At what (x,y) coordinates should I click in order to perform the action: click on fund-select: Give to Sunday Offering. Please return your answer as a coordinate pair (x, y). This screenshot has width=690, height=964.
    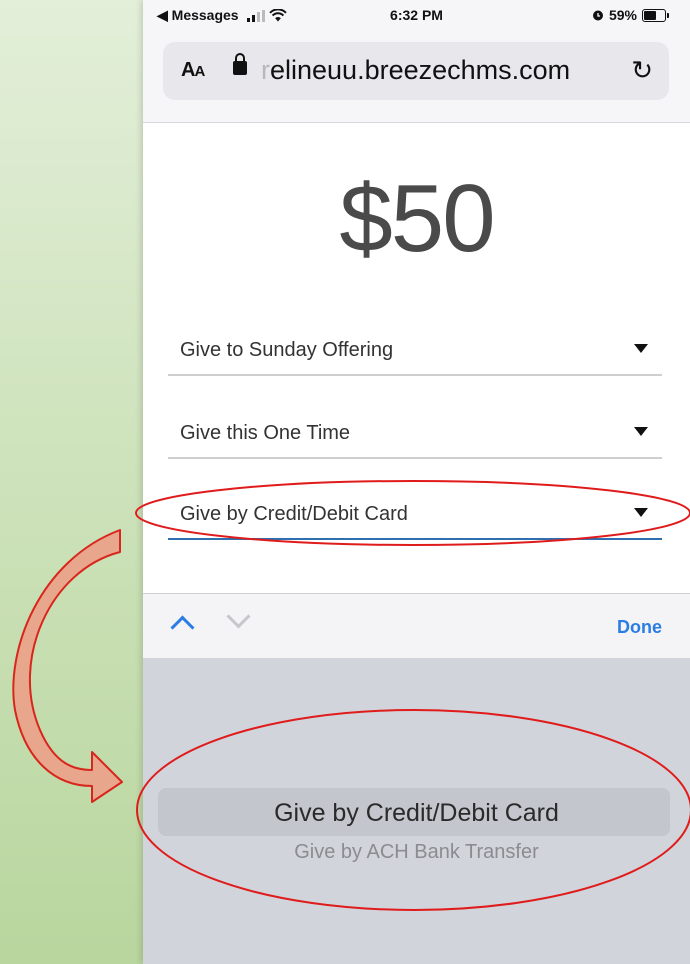
    Looking at the image, I should click on (415, 353).